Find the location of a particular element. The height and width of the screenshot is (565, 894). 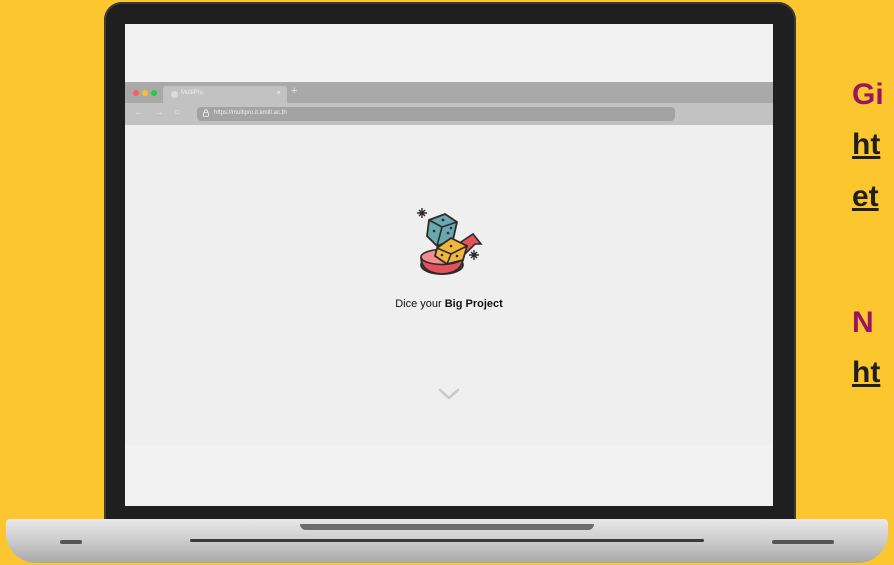

window-minimize-dot is located at coordinates (145, 93).